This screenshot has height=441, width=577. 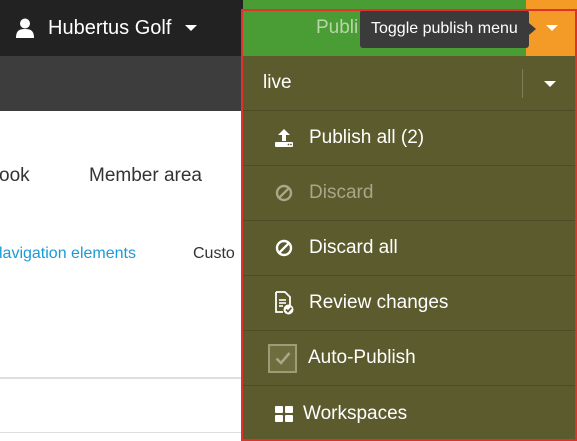 What do you see at coordinates (367, 137) in the screenshot?
I see `publish-all-label: Publish all (2)` at bounding box center [367, 137].